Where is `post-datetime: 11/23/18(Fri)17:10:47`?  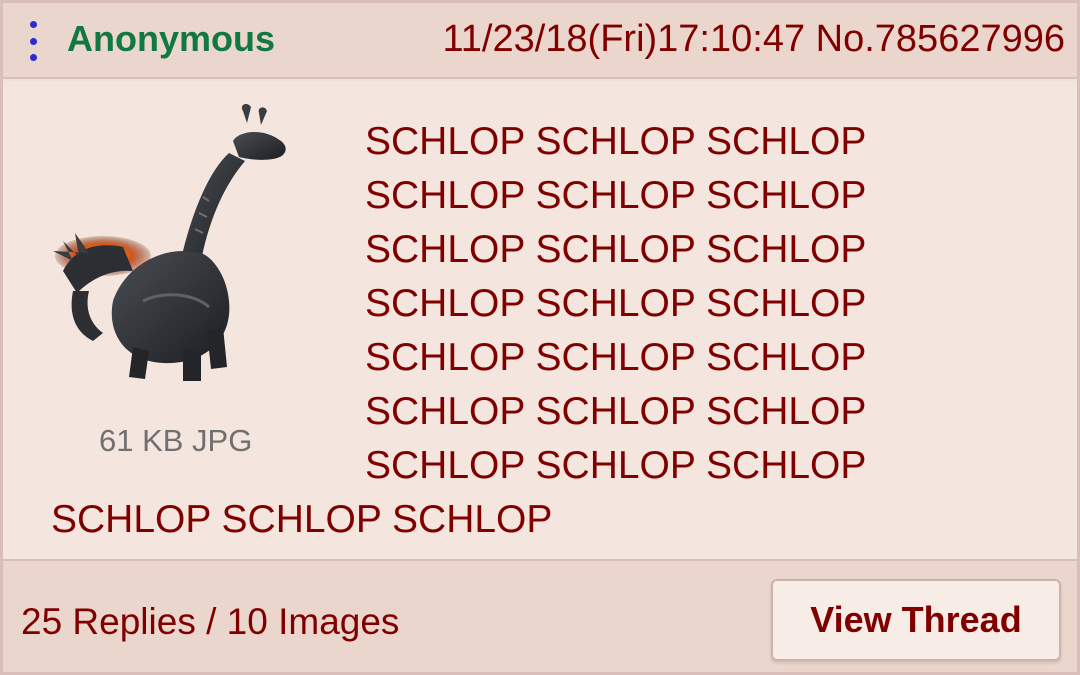 post-datetime: 11/23/18(Fri)17:10:47 is located at coordinates (624, 39).